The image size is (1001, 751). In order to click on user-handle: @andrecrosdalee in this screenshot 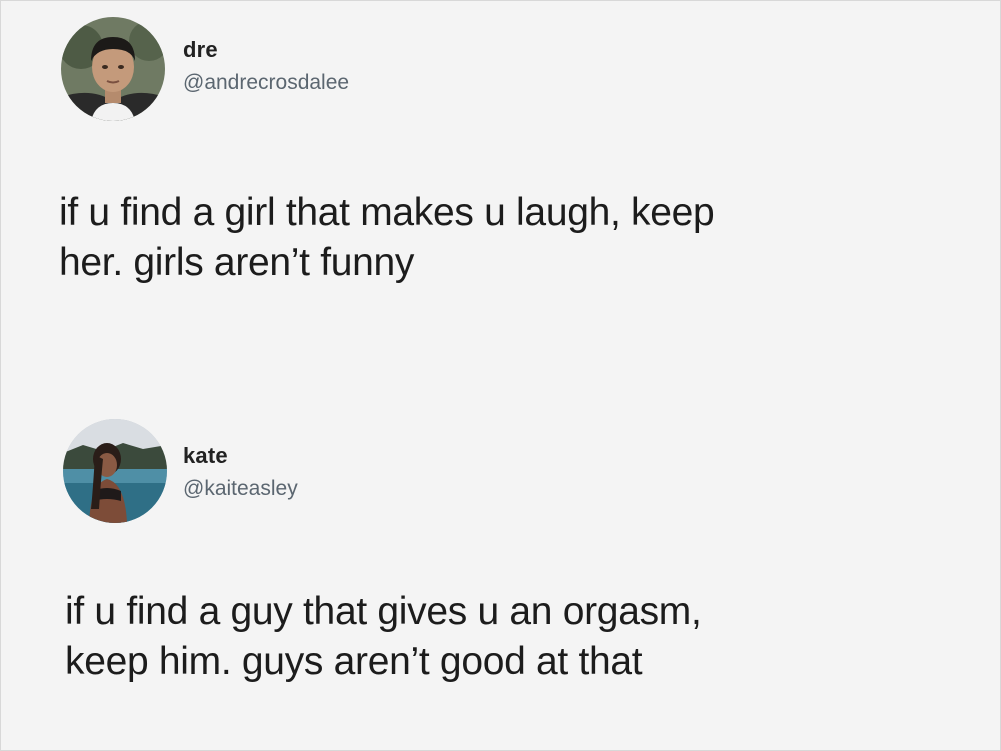, I will do `click(266, 83)`.